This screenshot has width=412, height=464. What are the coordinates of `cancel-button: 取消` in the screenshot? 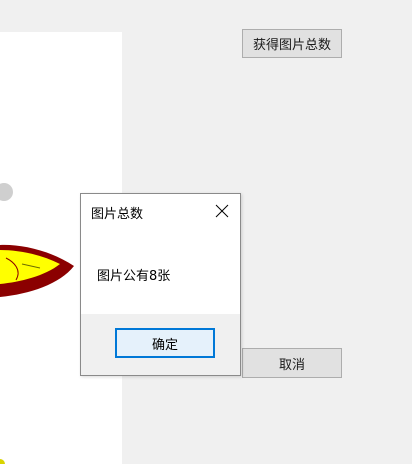 It's located at (292, 363).